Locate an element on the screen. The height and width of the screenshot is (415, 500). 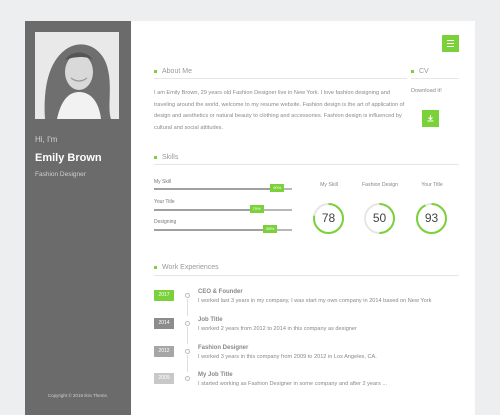
skill-bar: 85% is located at coordinates (223, 229).